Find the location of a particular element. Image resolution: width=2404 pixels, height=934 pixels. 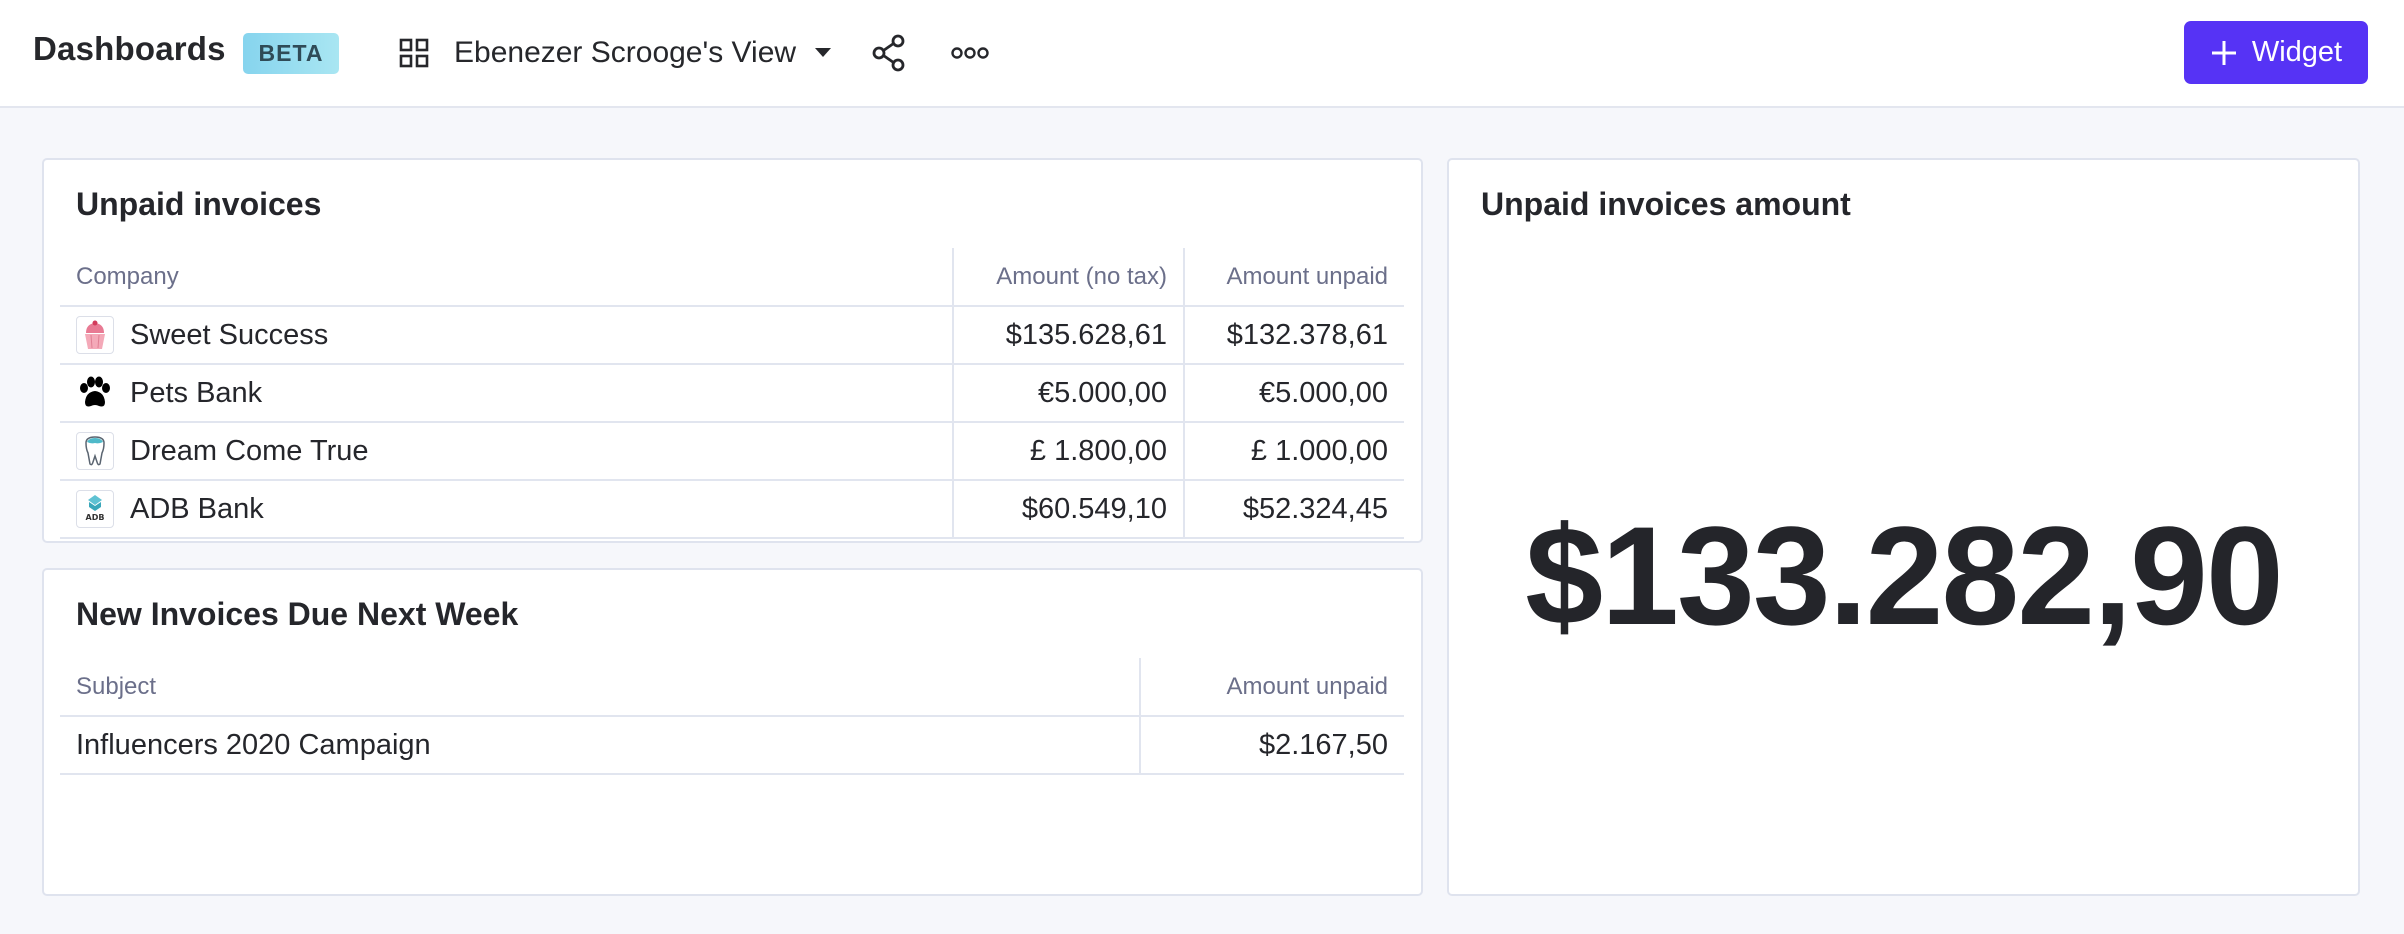

amount-unpaid: €5.000,00 is located at coordinates (1293, 393).